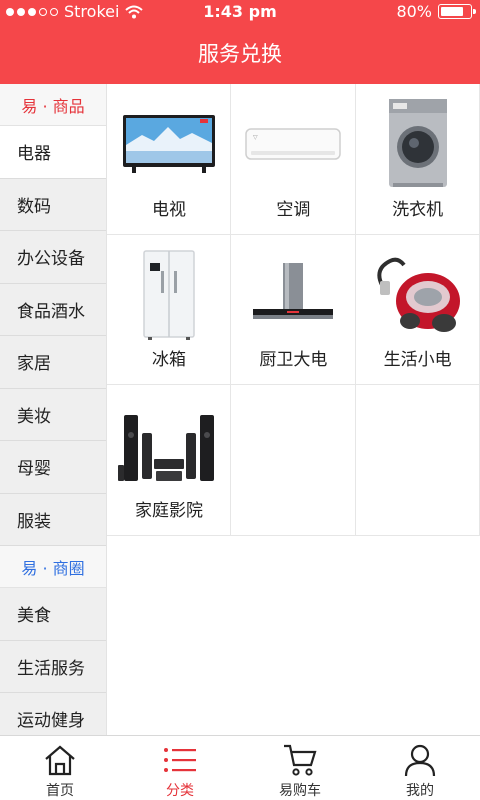  What do you see at coordinates (53, 152) in the screenshot?
I see `sidebar-item: 电器` at bounding box center [53, 152].